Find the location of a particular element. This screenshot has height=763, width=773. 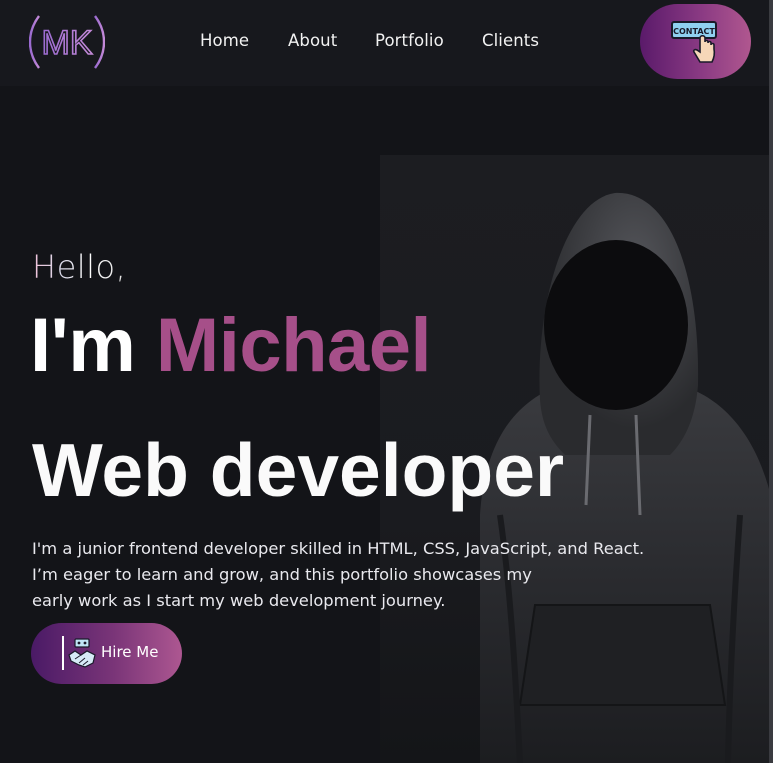

hand-pointer-icon: CONTACT is located at coordinates (694, 42).